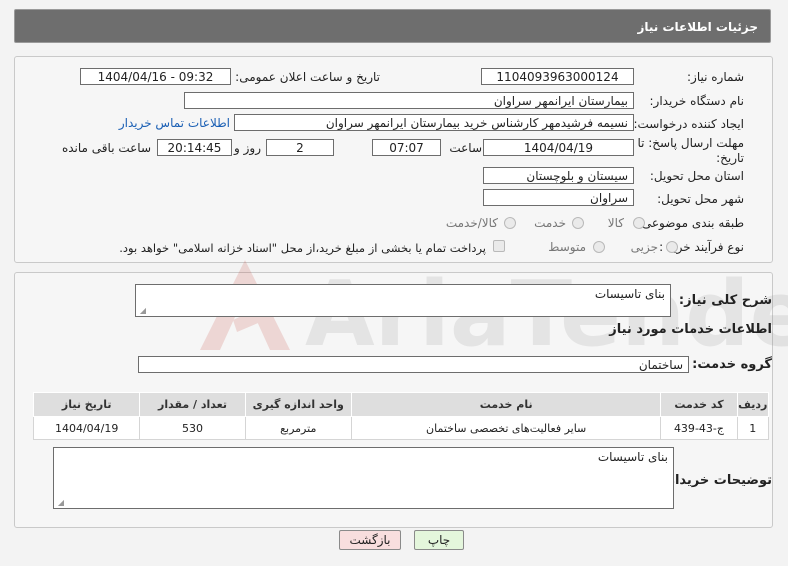 The image size is (788, 566). What do you see at coordinates (471, 223) in the screenshot?
I see `category-option-goods-service: کالا/خدمت` at bounding box center [471, 223].